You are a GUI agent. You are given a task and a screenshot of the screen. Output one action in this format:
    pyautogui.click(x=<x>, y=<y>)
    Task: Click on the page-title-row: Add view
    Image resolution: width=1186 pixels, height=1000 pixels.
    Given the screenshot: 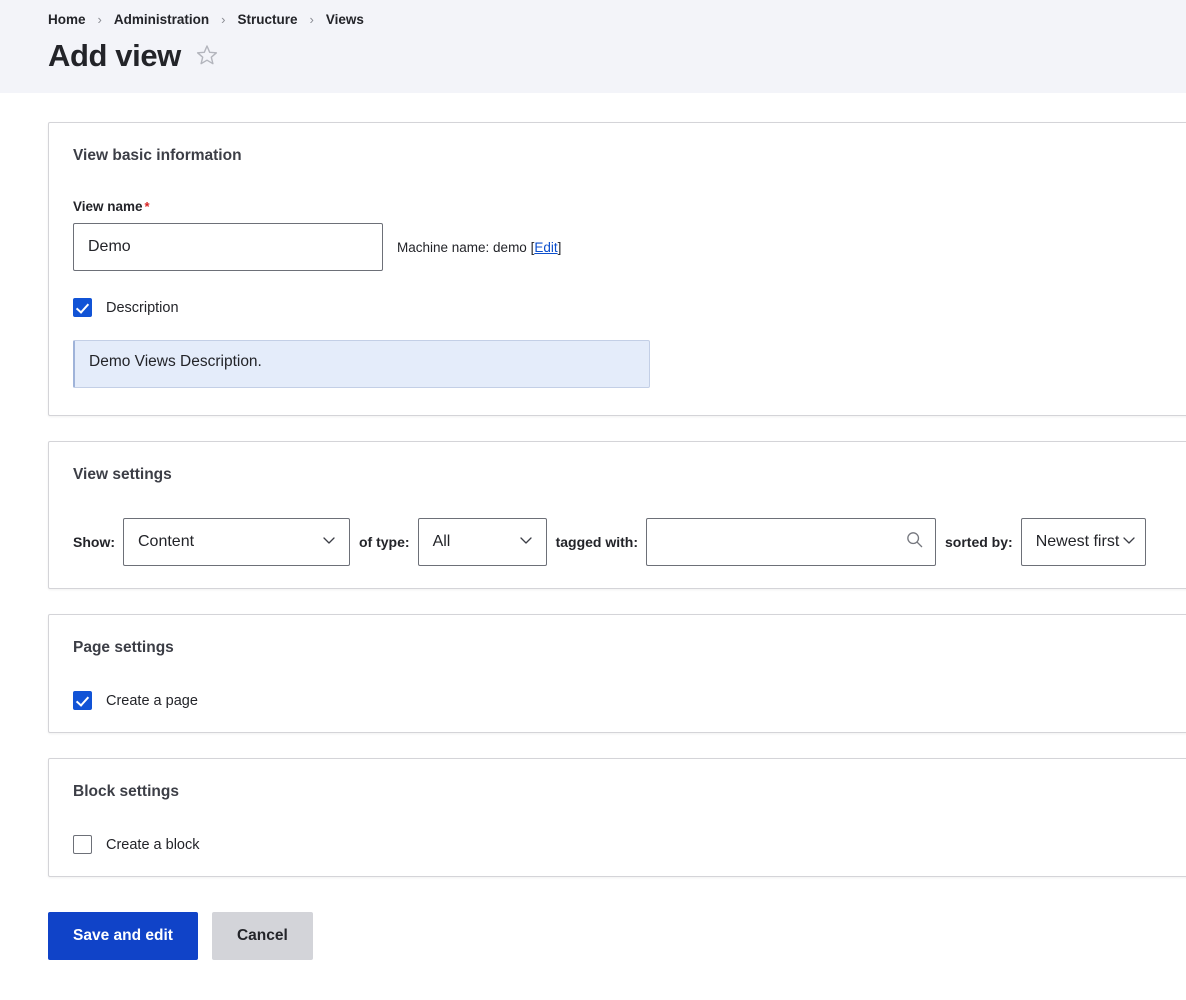 What is the action you would take?
    pyautogui.click(x=617, y=55)
    